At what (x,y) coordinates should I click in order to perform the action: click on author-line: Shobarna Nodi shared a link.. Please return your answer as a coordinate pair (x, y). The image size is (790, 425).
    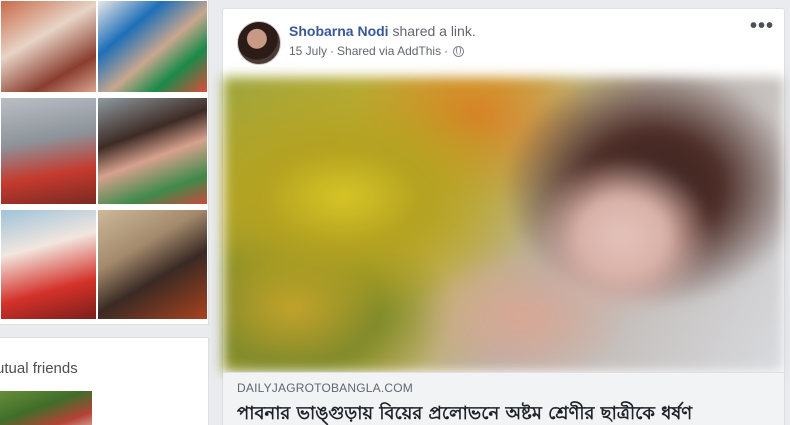
    Looking at the image, I should click on (382, 31).